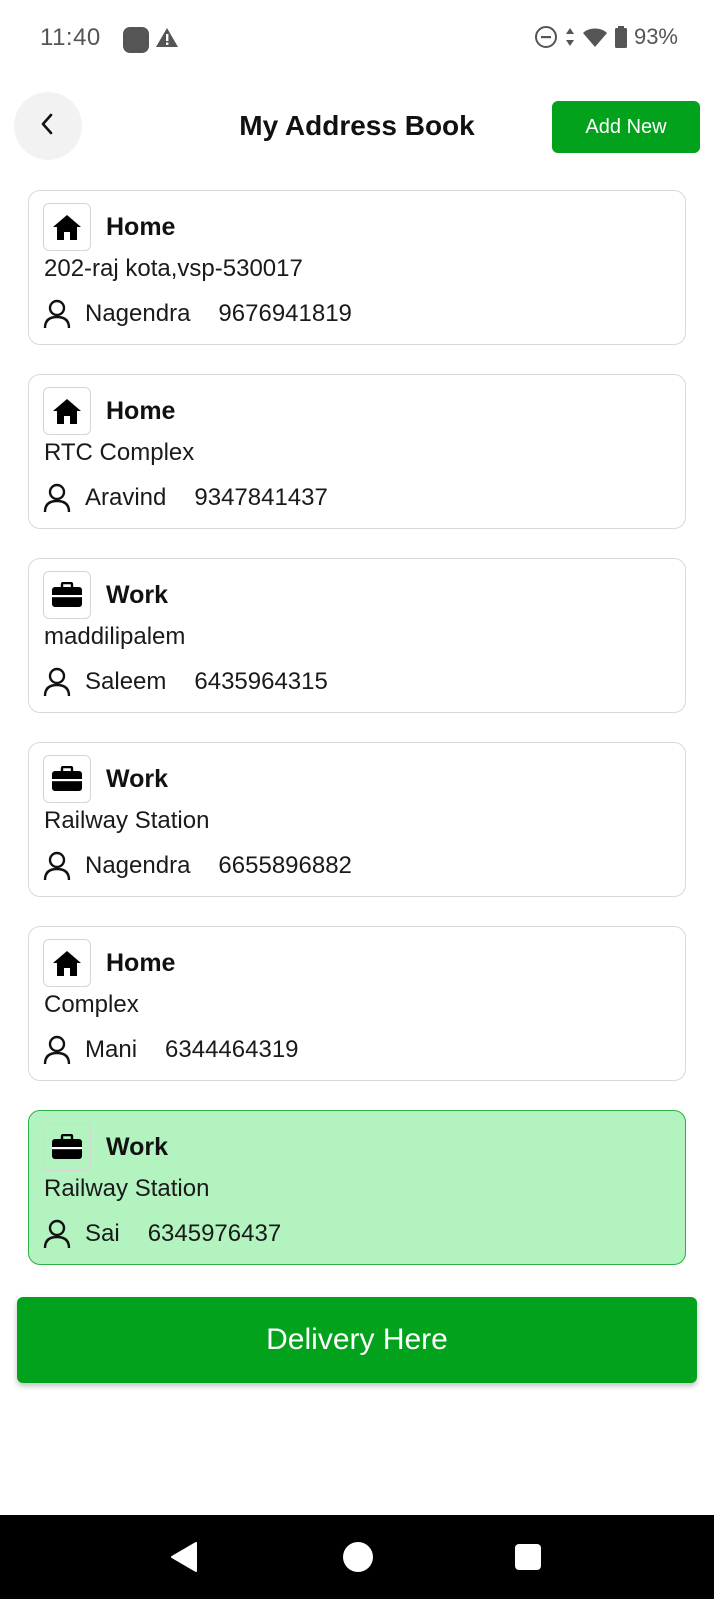 This screenshot has width=714, height=1599. Describe the element at coordinates (285, 313) in the screenshot. I see `contact-phone: 9676941819` at that location.